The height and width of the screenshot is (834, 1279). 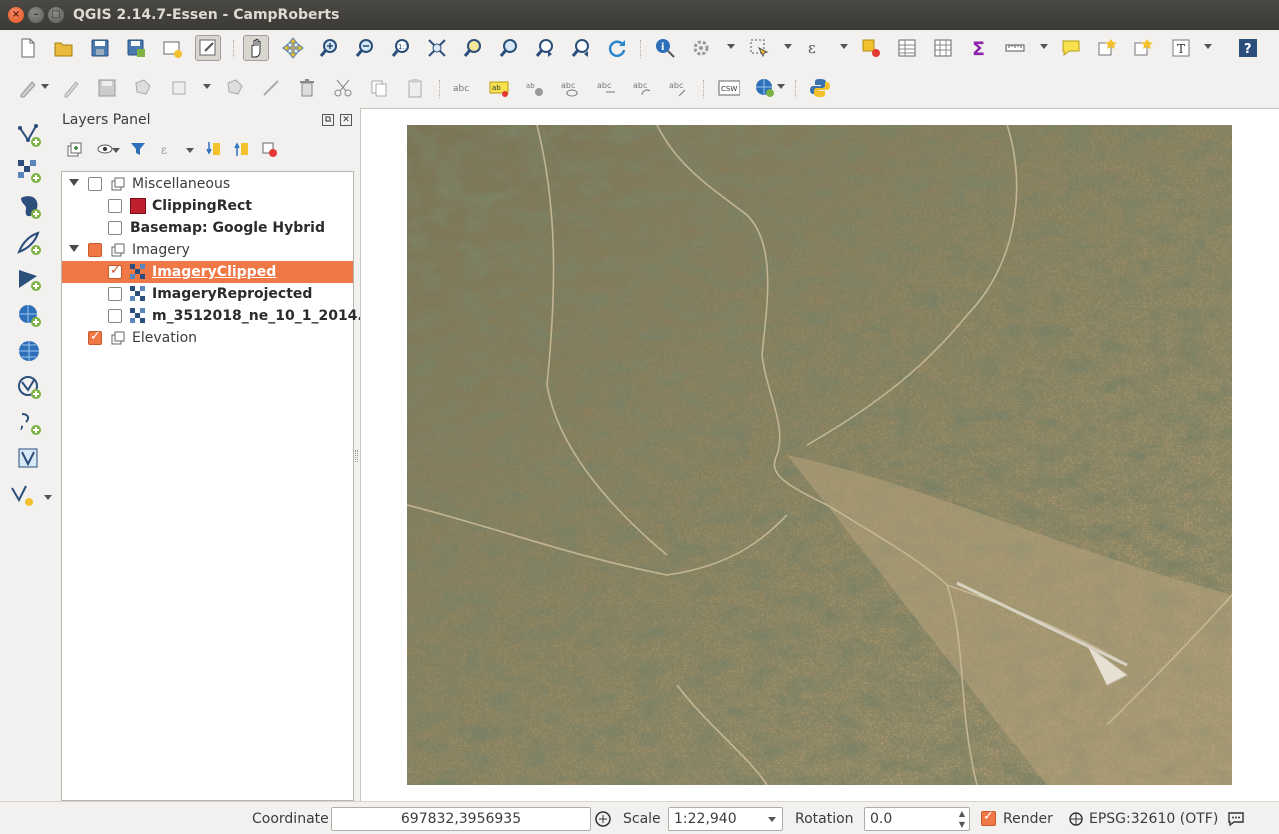 I want to click on zoom-full-icon, so click(x=437, y=48).